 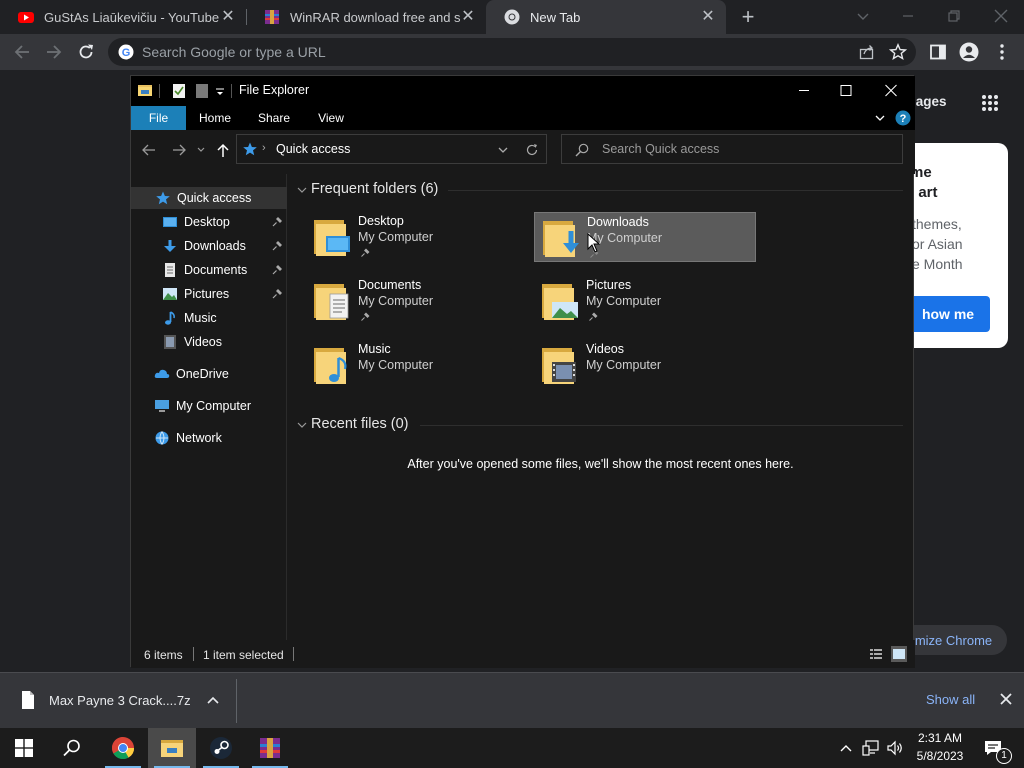 I want to click on nav-item-network: Network, so click(x=209, y=438).